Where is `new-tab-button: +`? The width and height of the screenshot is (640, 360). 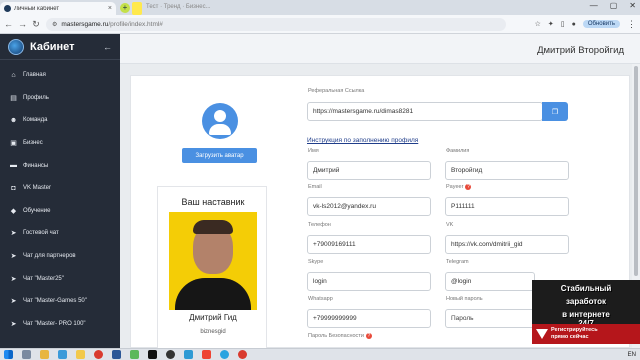
new-tab-button: + is located at coordinates (125, 7).